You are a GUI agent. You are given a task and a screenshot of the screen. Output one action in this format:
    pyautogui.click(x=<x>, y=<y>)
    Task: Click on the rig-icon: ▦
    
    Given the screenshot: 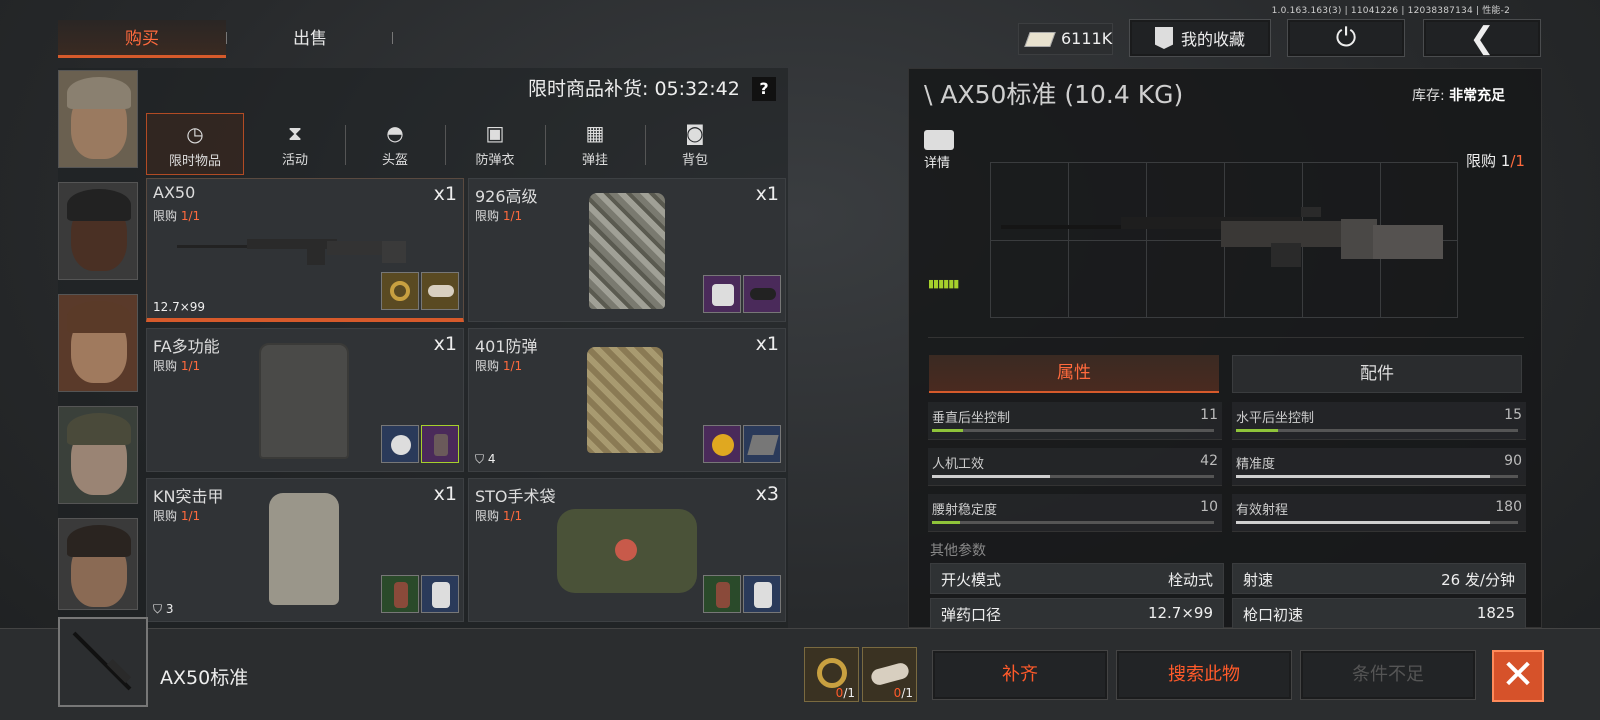 What is the action you would take?
    pyautogui.click(x=595, y=133)
    